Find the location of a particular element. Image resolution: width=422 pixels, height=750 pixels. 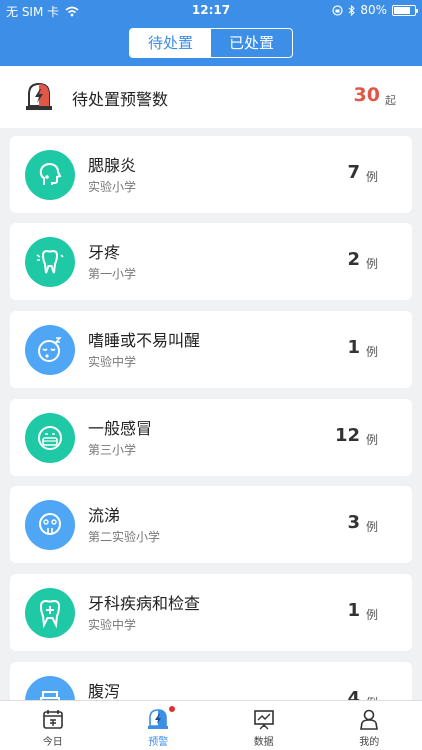

tooth-pain-icon is located at coordinates (50, 262).